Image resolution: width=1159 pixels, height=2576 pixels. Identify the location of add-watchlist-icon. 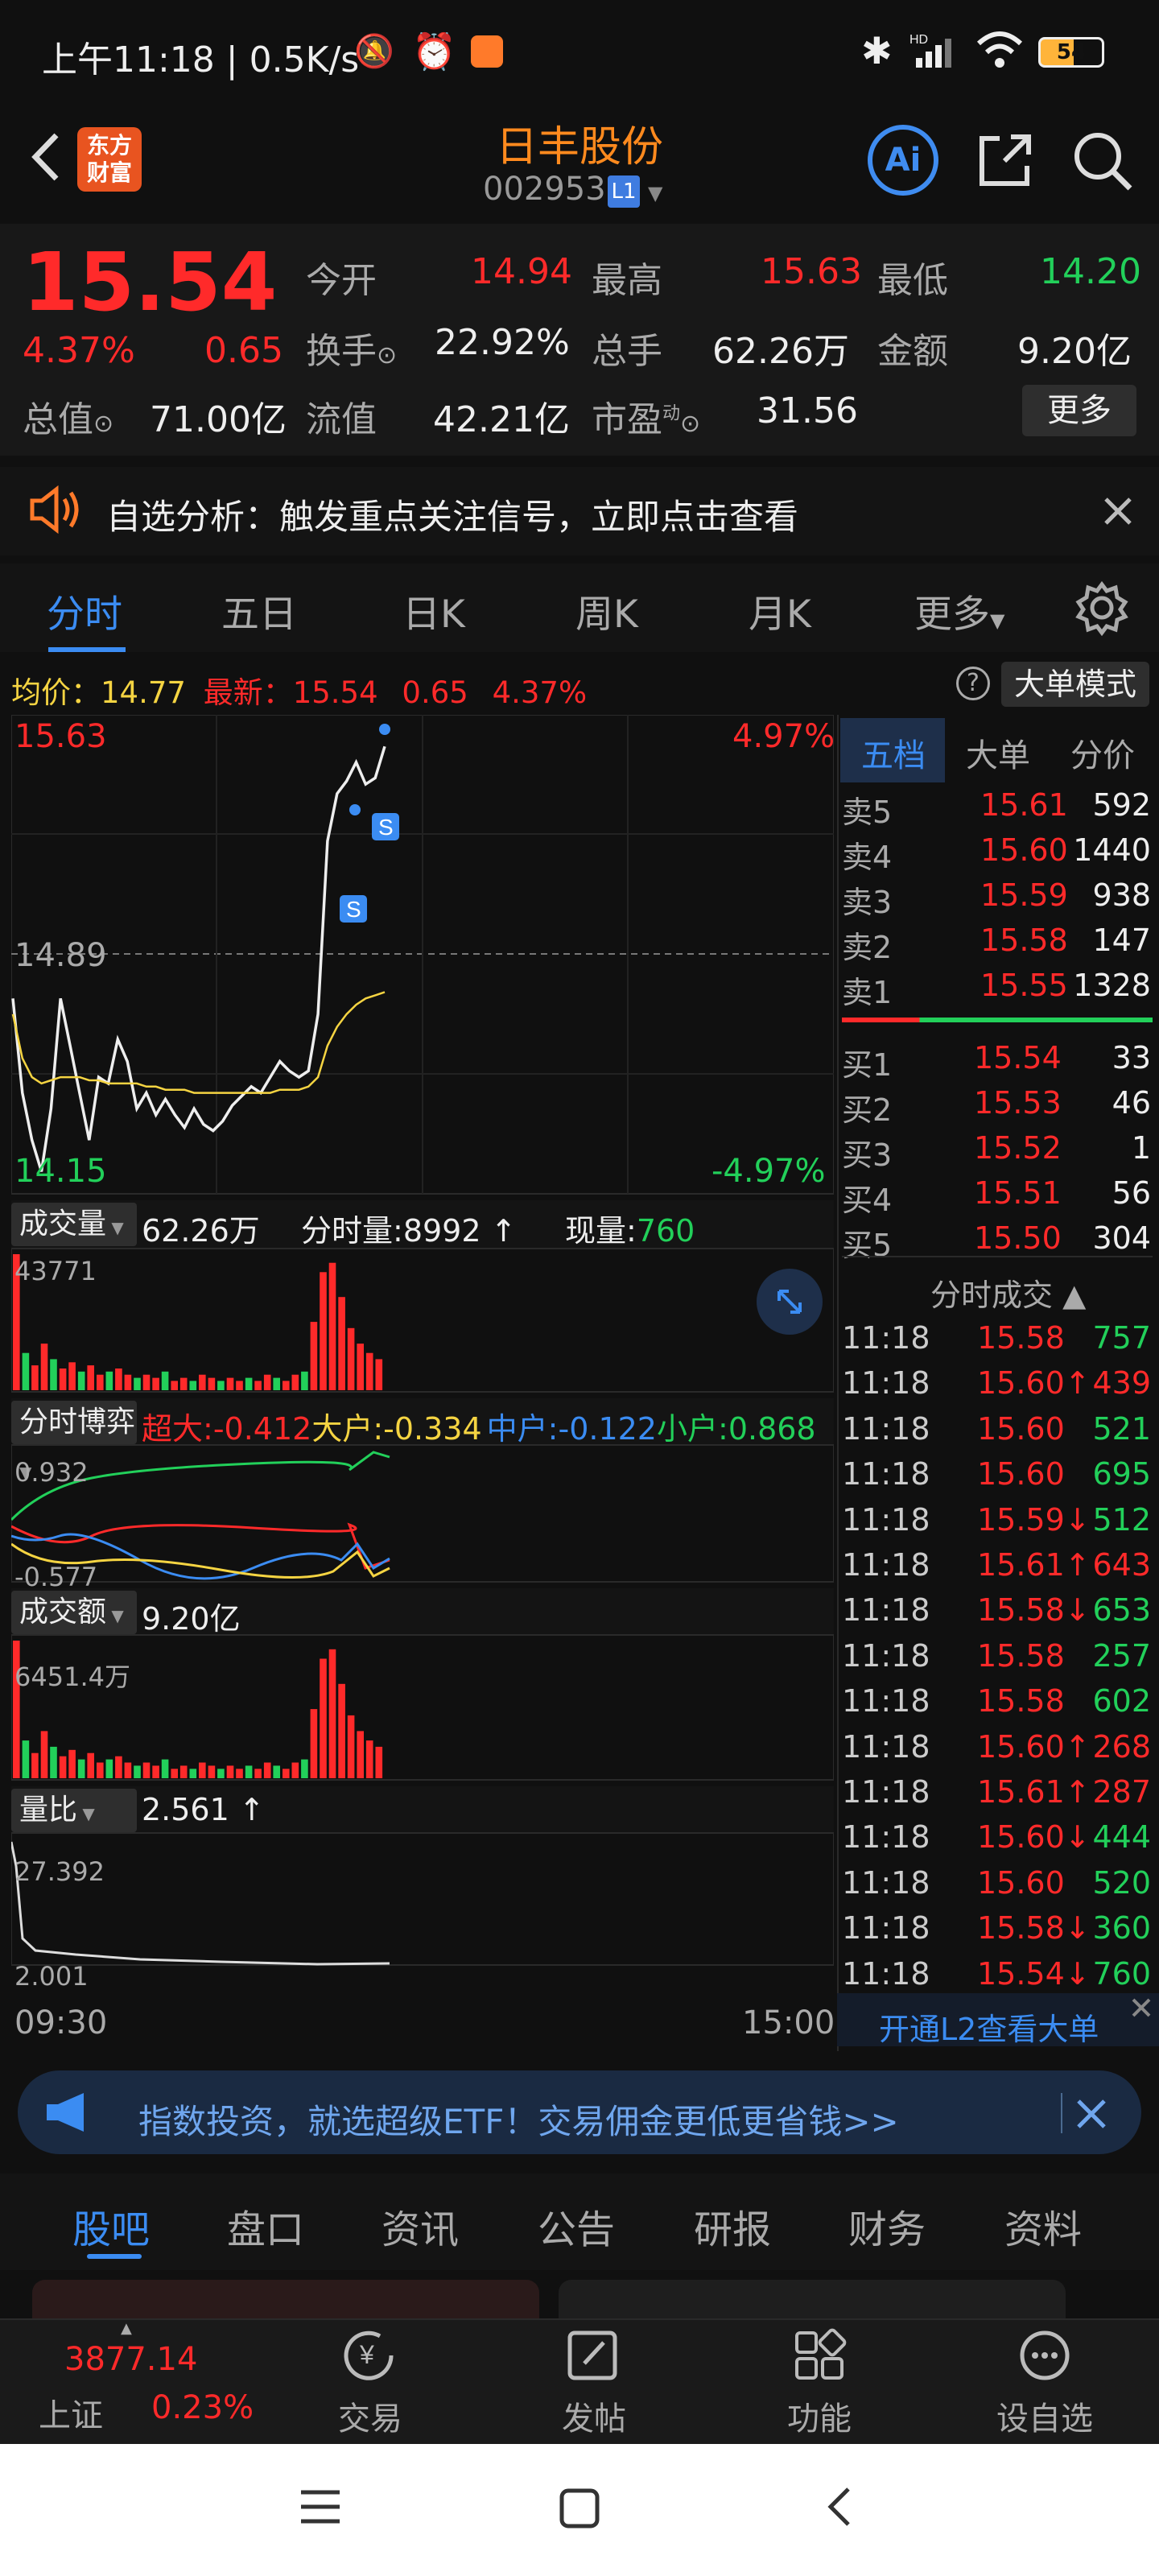
(1048, 2354).